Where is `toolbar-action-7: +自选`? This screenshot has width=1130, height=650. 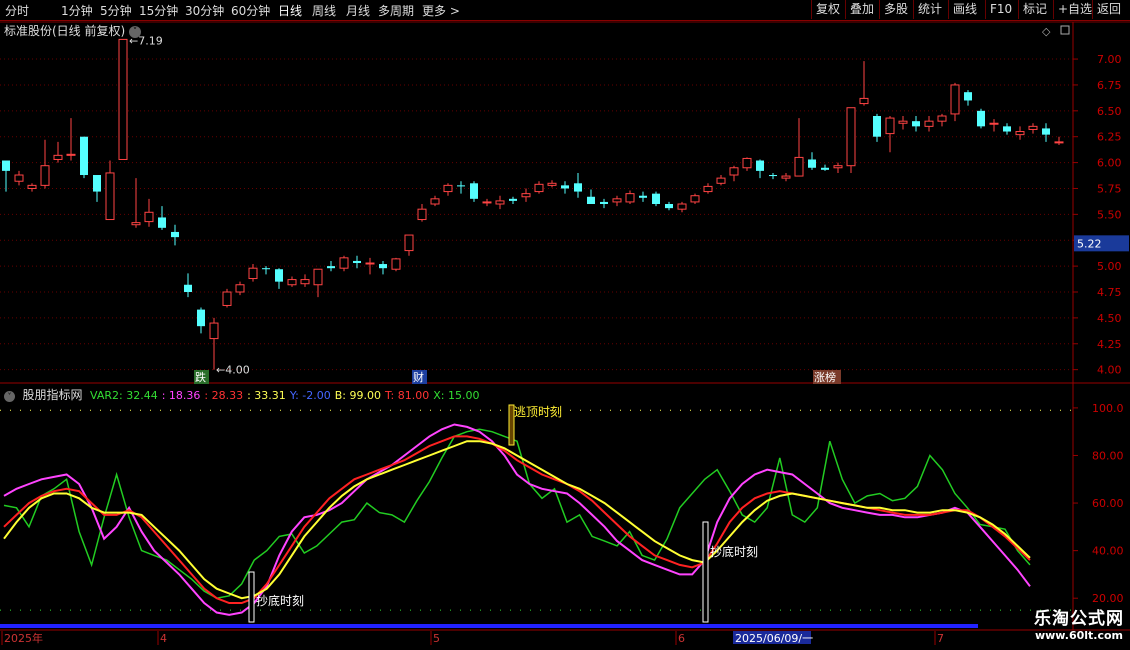 toolbar-action-7: +自选 is located at coordinates (1074, 9).